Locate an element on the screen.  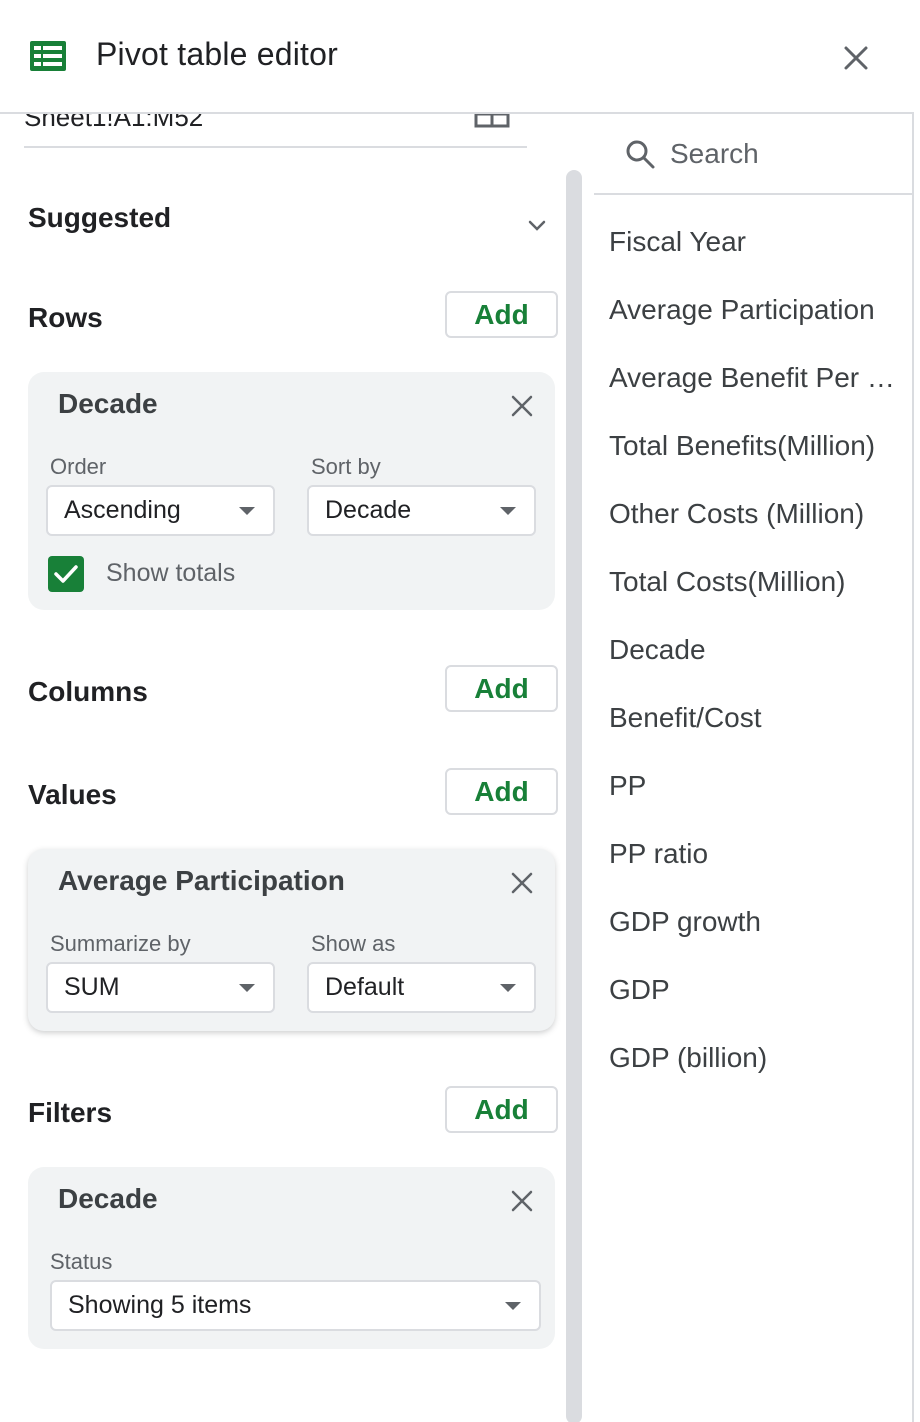
add-filter-button: Add is located at coordinates (501, 1109).